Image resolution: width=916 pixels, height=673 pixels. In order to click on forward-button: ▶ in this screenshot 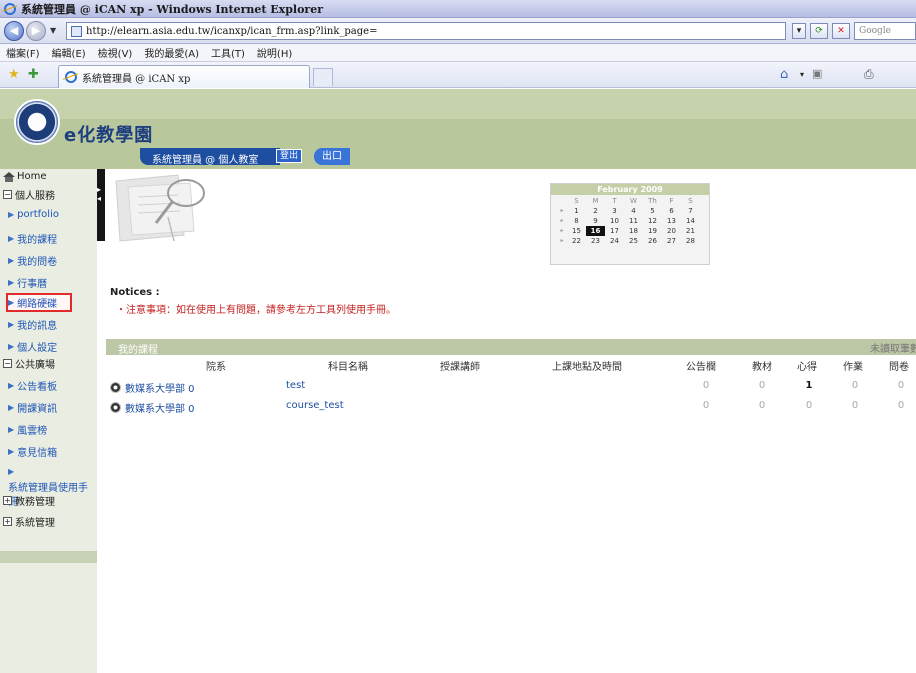, I will do `click(36, 31)`.